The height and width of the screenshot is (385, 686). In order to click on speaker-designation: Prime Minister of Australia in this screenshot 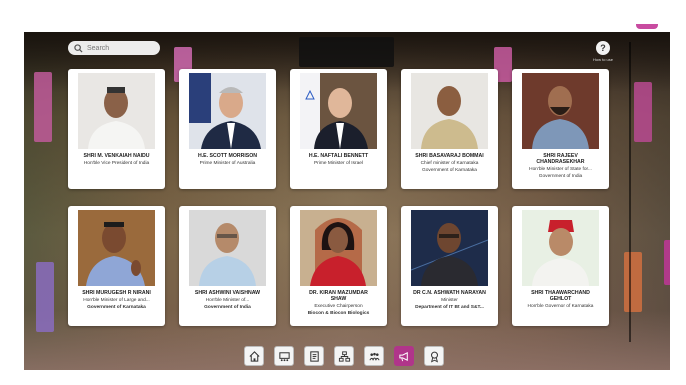, I will do `click(227, 163)`.